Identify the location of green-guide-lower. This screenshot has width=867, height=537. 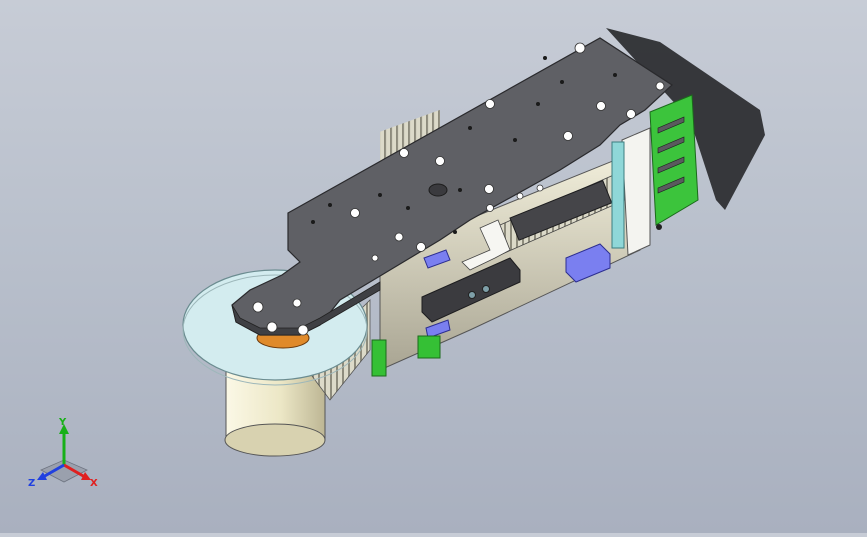
(429, 347).